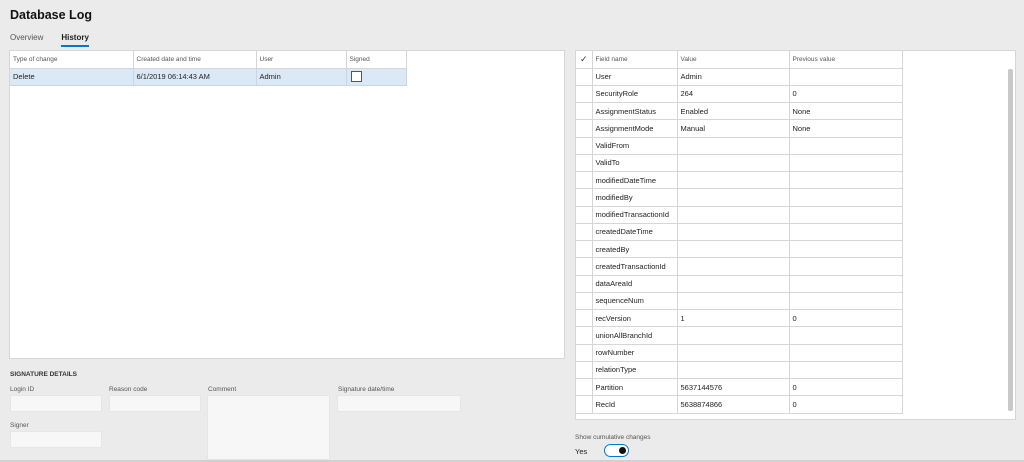 Image resolution: width=1024 pixels, height=462 pixels. What do you see at coordinates (356, 76) in the screenshot?
I see `signed-checkbox` at bounding box center [356, 76].